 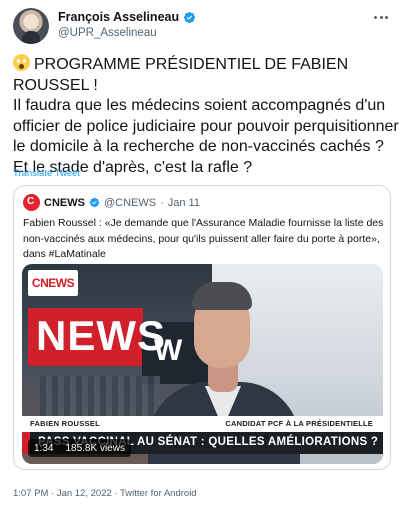 What do you see at coordinates (94, 202) in the screenshot?
I see `quoted-verified-badge-icon` at bounding box center [94, 202].